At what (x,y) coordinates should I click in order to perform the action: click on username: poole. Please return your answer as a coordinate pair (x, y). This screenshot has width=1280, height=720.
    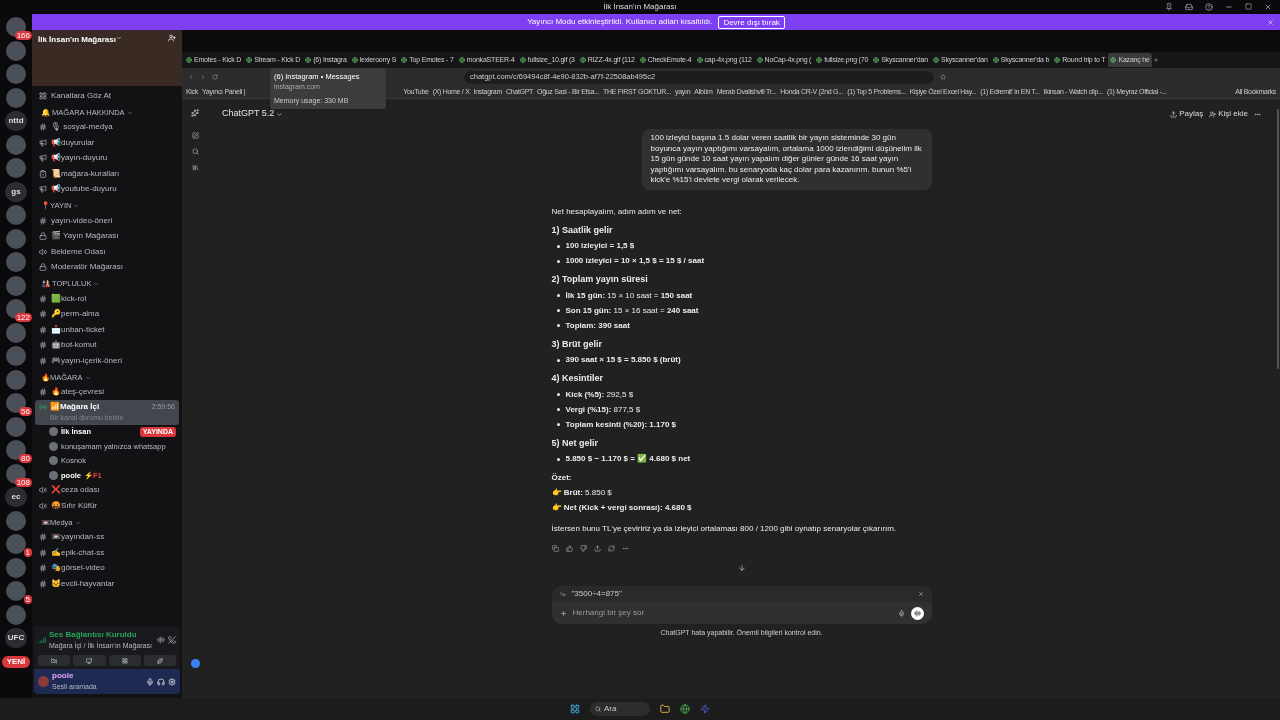
    Looking at the image, I should click on (63, 676).